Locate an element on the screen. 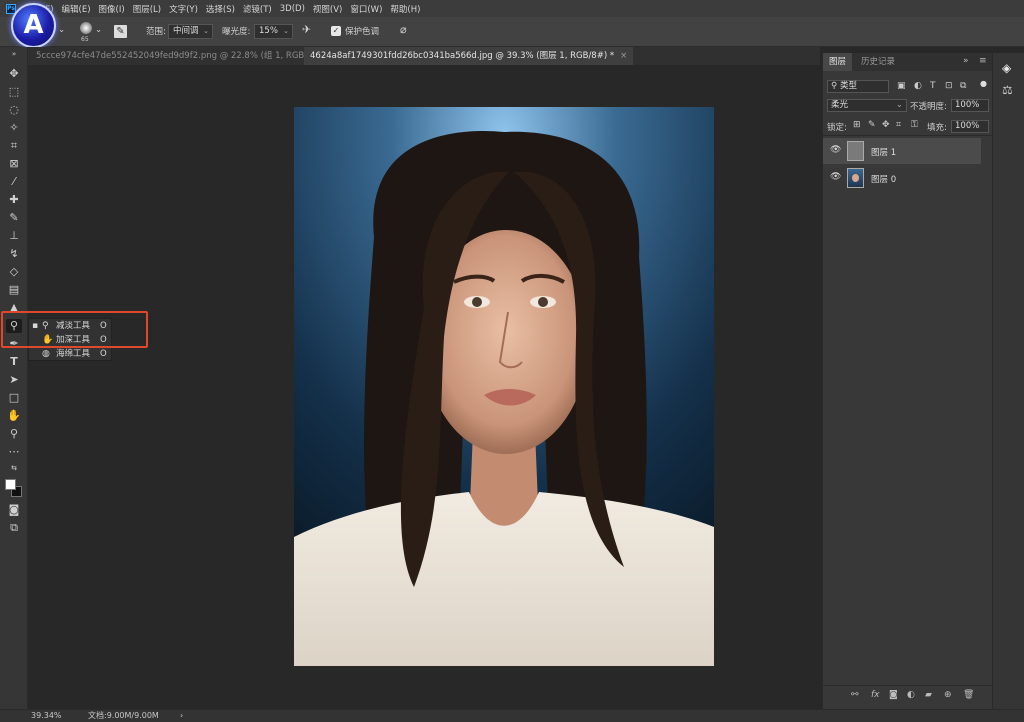  layer-filter-select: ⚲ 类型 is located at coordinates (858, 86).